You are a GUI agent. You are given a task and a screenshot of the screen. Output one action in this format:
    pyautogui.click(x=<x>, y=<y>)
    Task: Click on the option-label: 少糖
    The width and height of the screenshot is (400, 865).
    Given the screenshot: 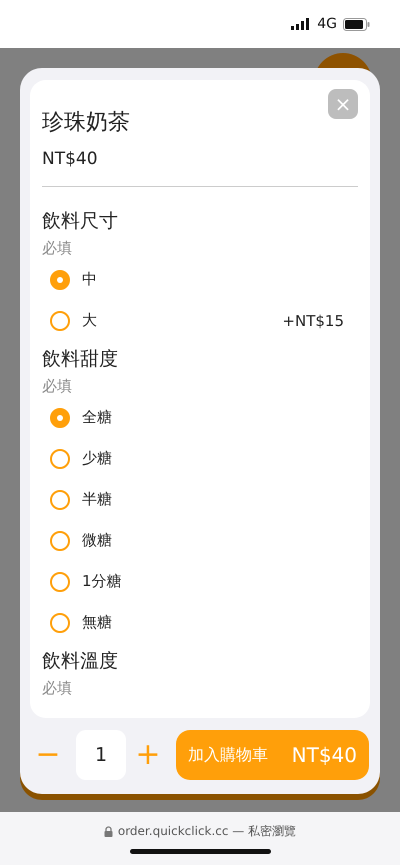 What is the action you would take?
    pyautogui.click(x=97, y=458)
    